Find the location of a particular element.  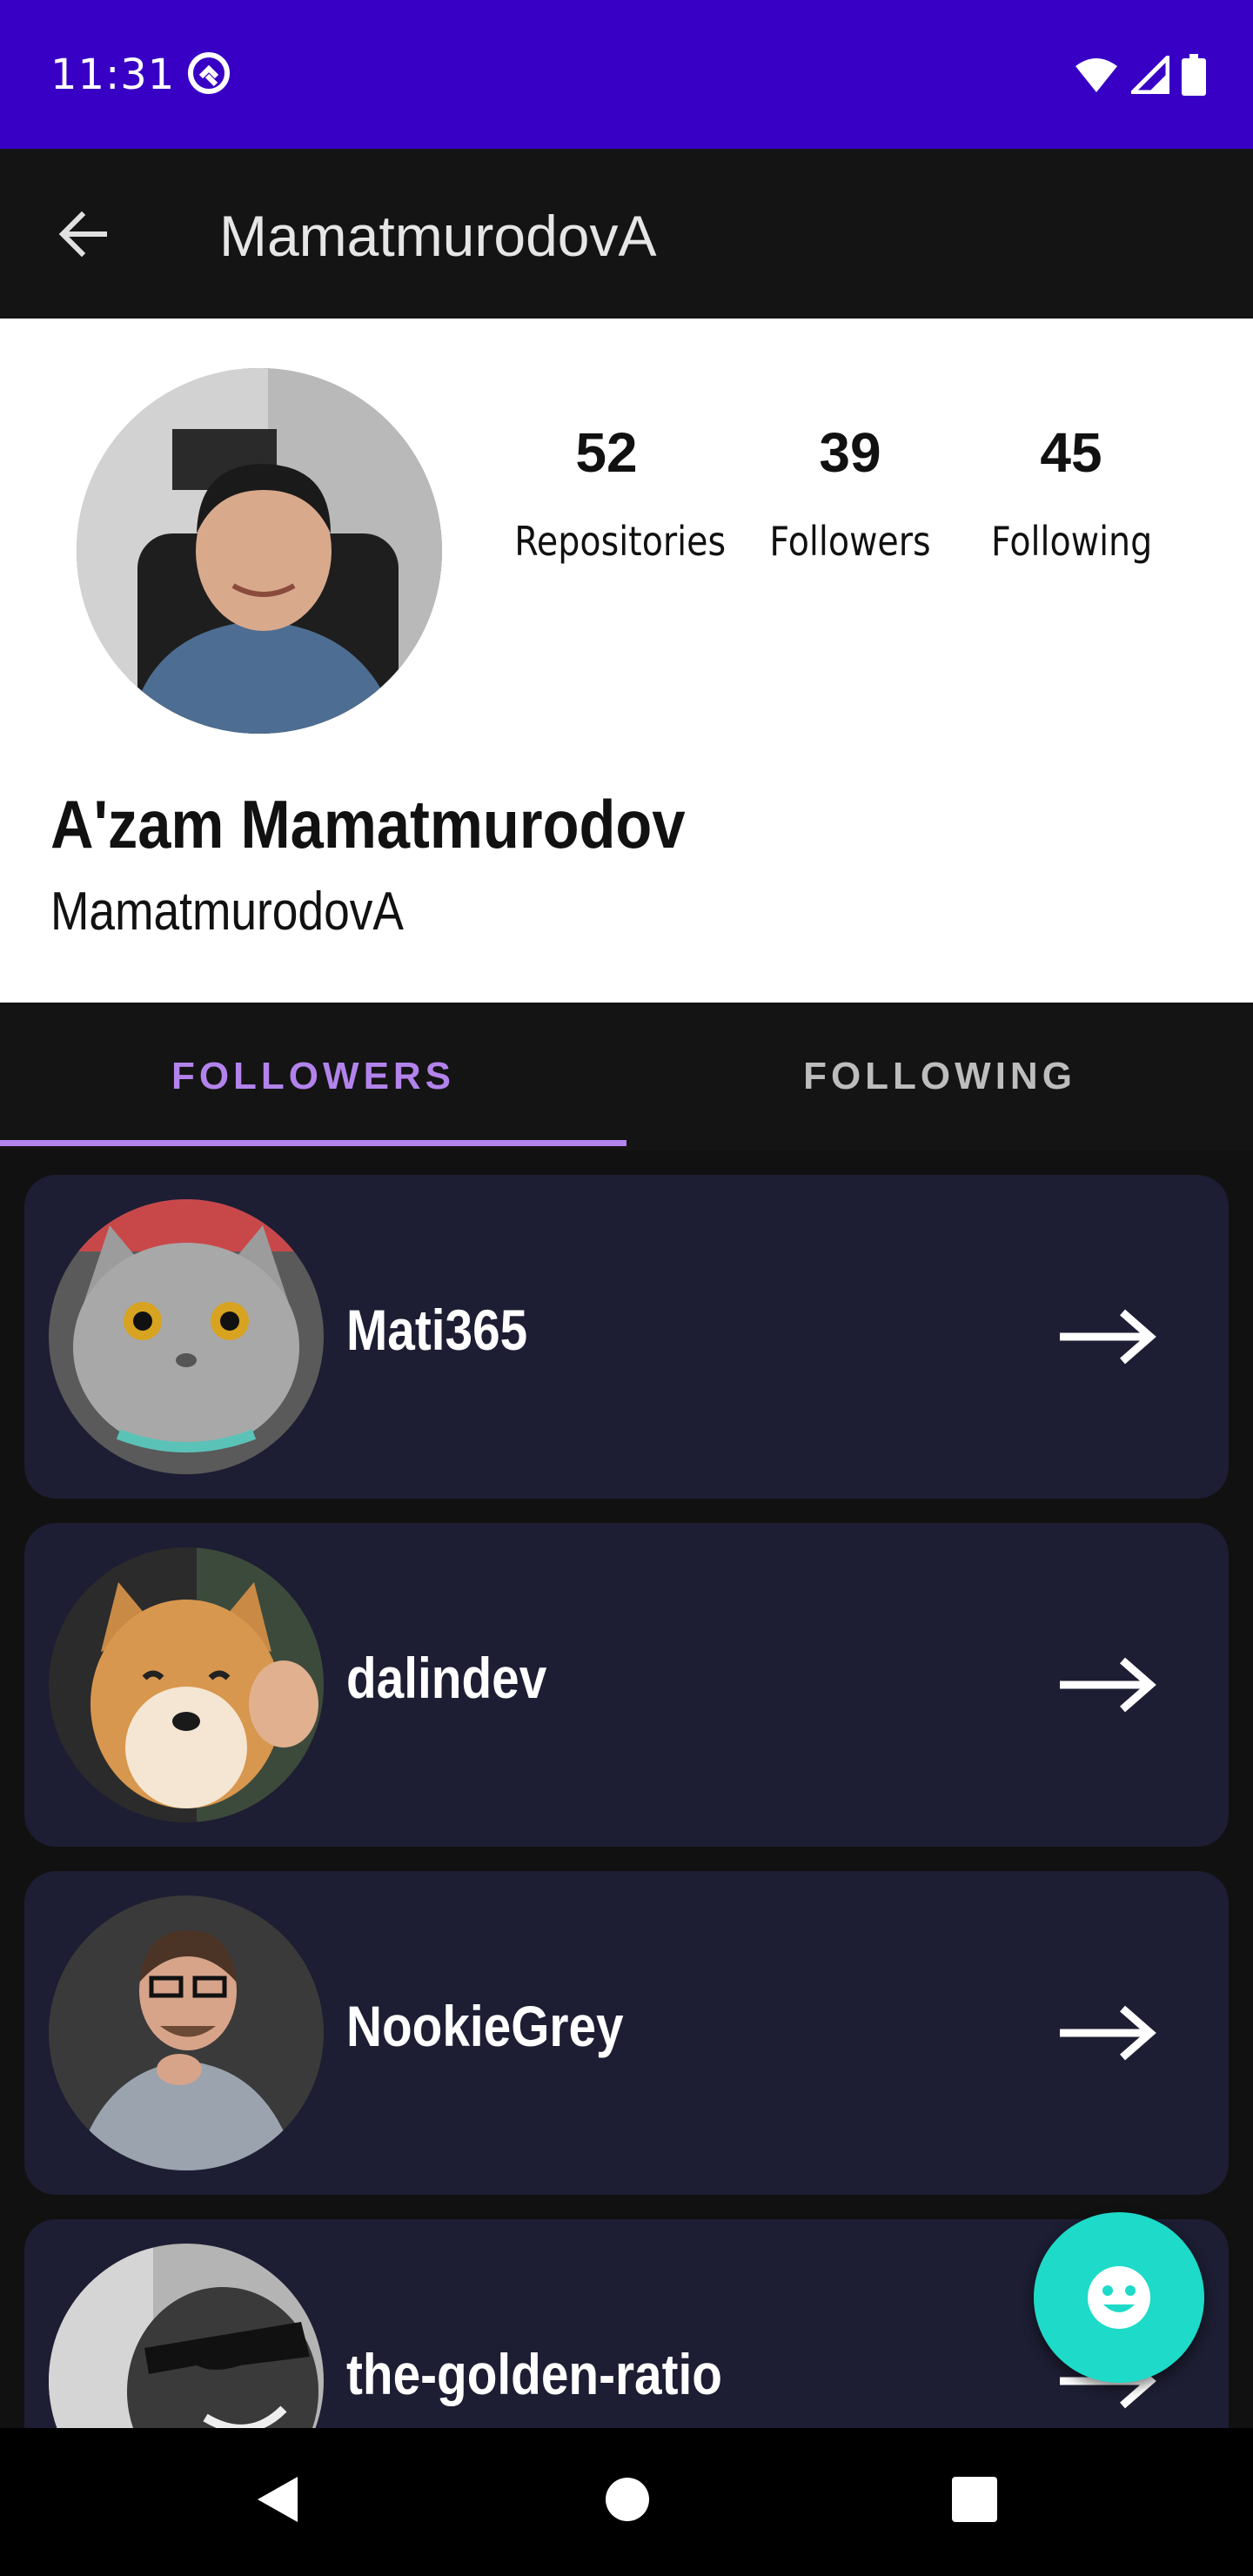

arrow-back-icon is located at coordinates (85, 234).